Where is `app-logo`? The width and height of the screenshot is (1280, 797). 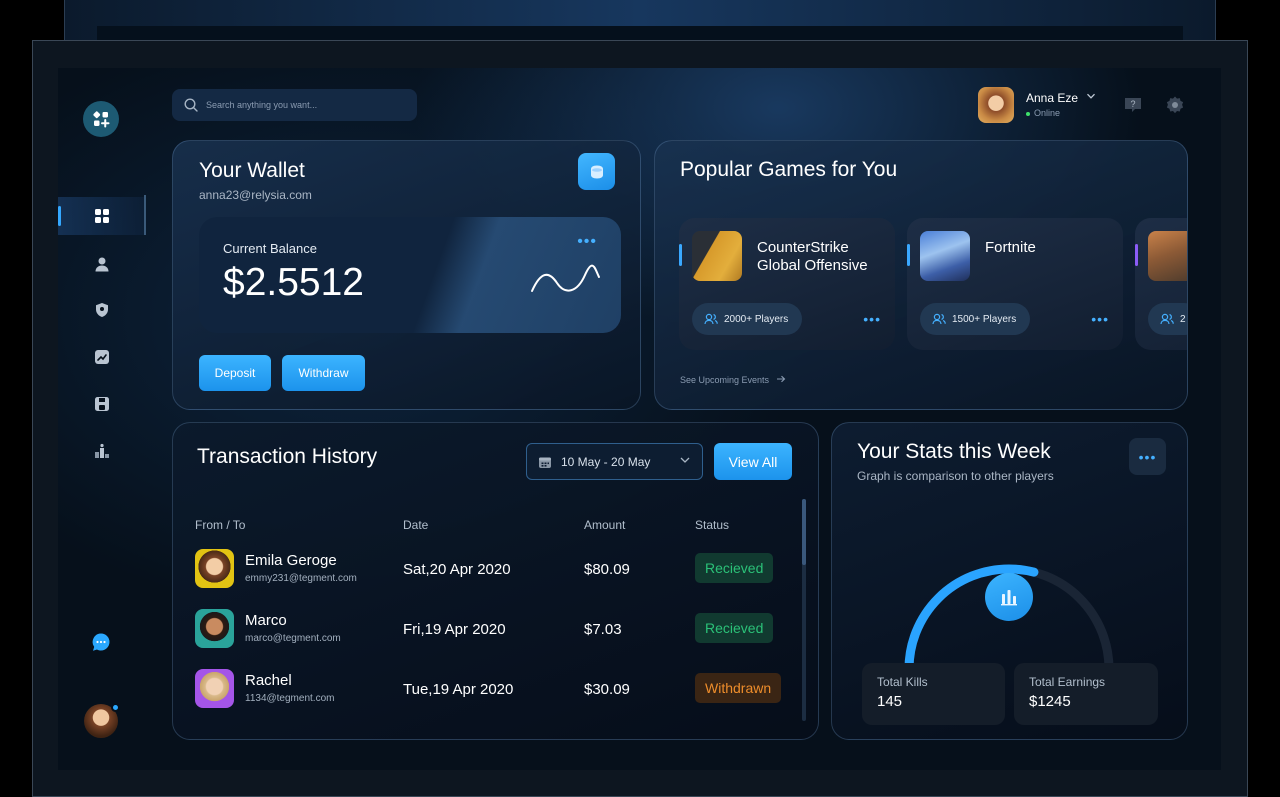 app-logo is located at coordinates (101, 119).